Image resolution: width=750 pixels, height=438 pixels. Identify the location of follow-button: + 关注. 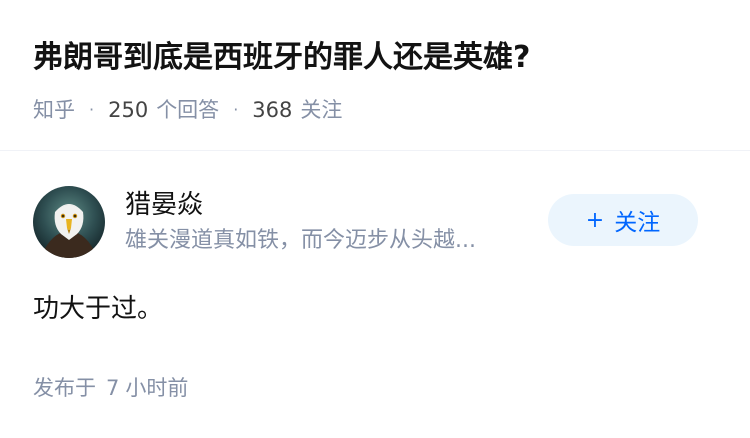
(623, 220).